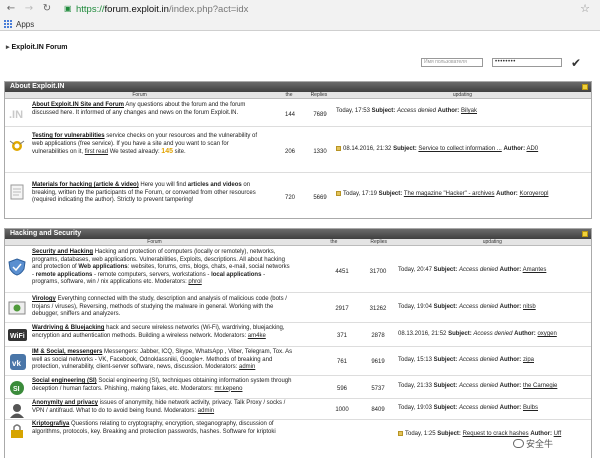  Describe the element at coordinates (17, 335) in the screenshot. I see `wifi-icon: WiFi` at that location.